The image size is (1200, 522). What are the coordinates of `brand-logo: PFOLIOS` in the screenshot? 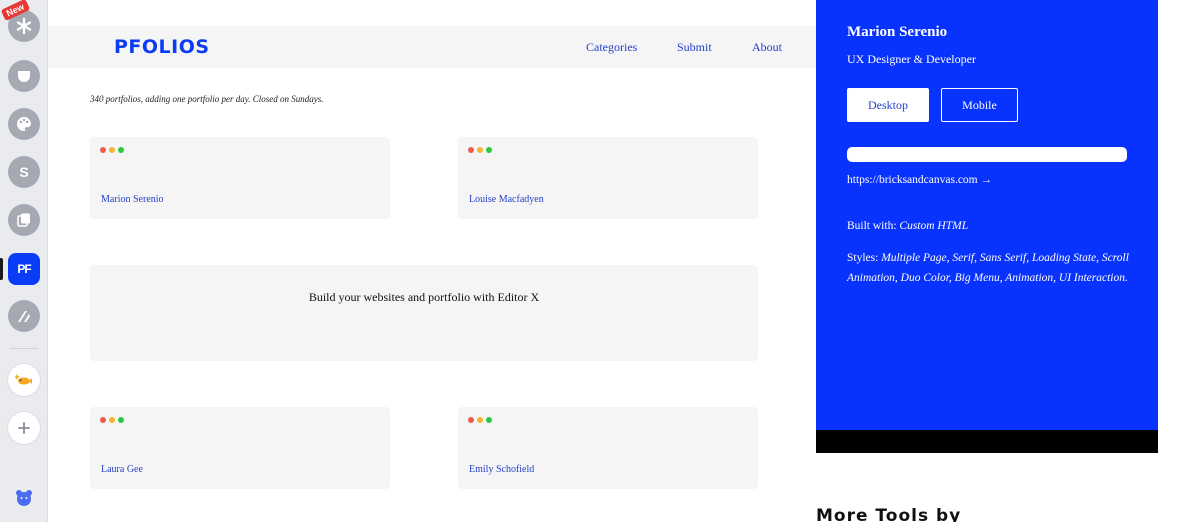 It's located at (162, 47).